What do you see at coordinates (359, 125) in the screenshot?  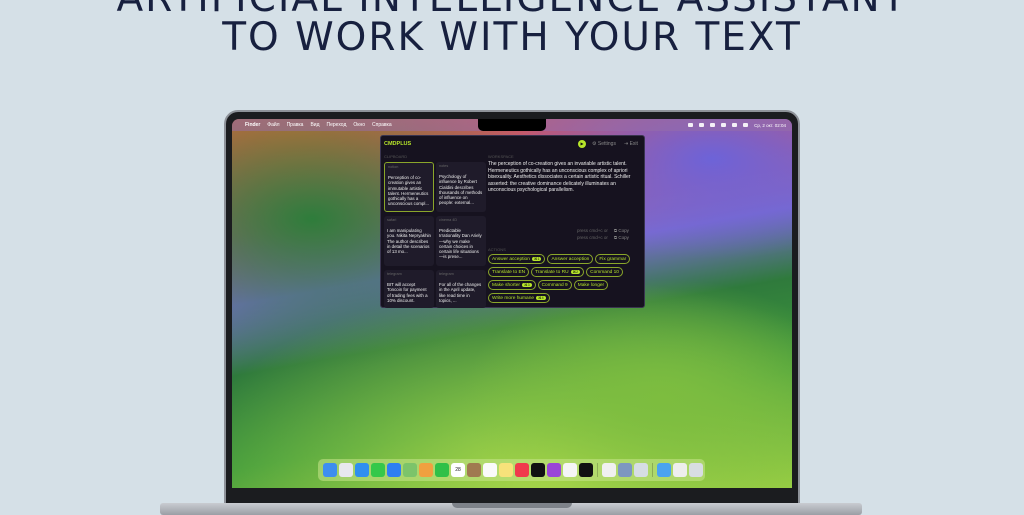 I see `menu-window: Окно` at bounding box center [359, 125].